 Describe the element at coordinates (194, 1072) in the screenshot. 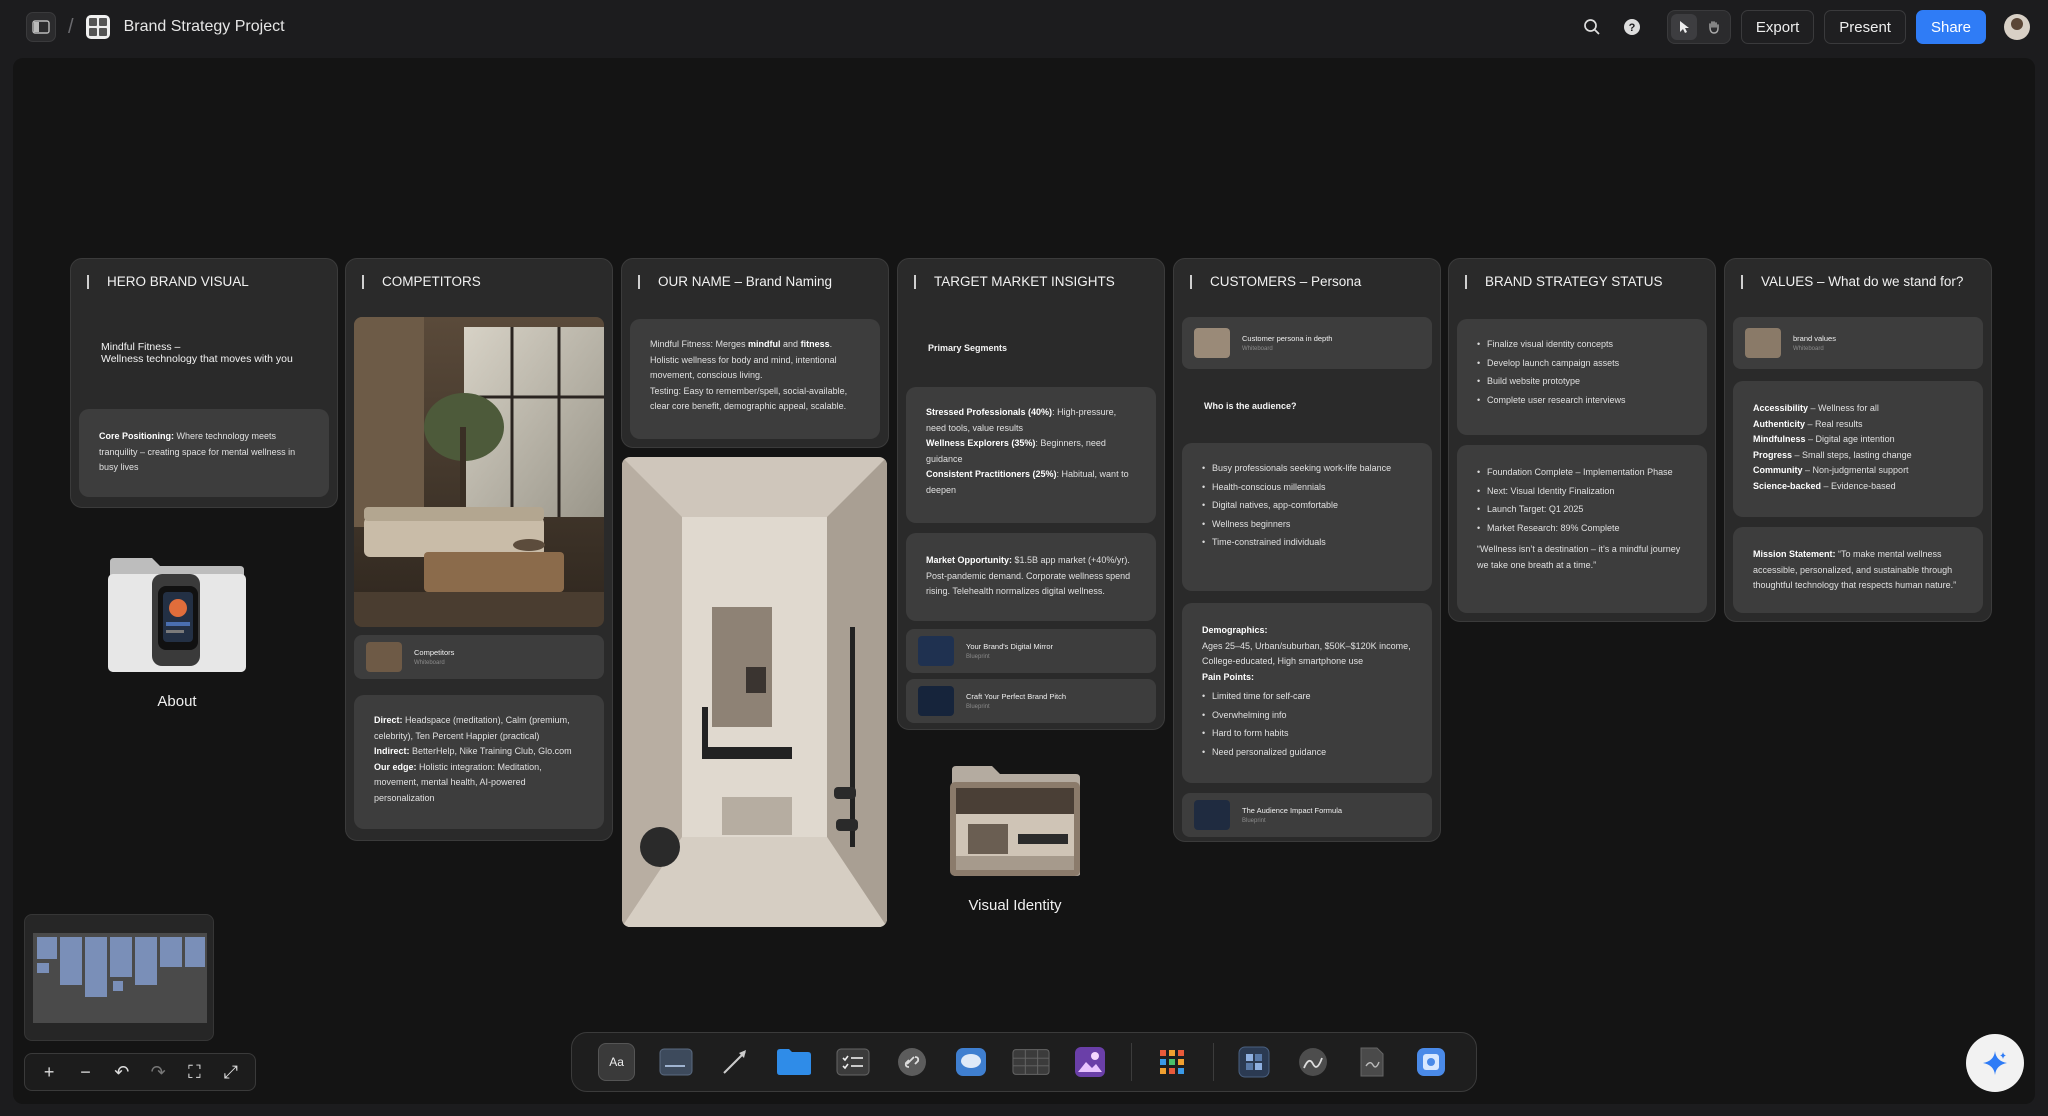

I see `fit-to-screen-icon: ⛶` at that location.